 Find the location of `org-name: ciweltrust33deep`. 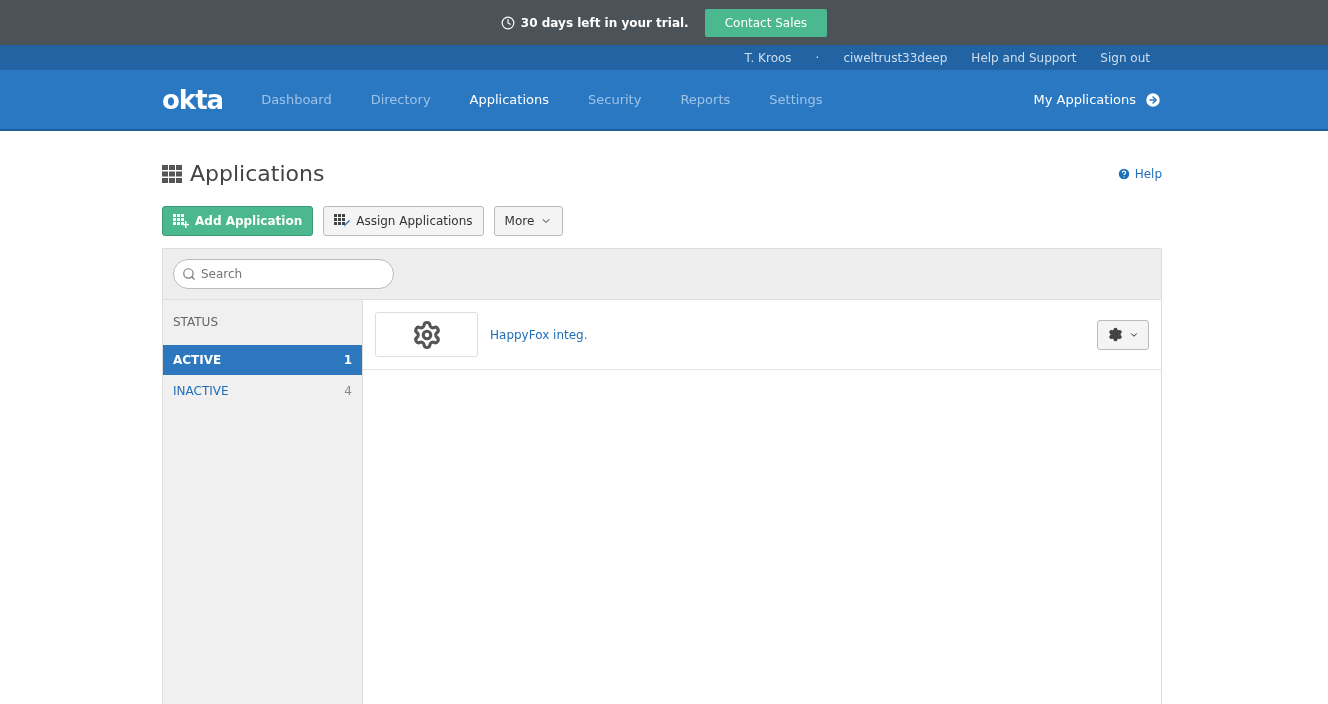

org-name: ciweltrust33deep is located at coordinates (895, 57).